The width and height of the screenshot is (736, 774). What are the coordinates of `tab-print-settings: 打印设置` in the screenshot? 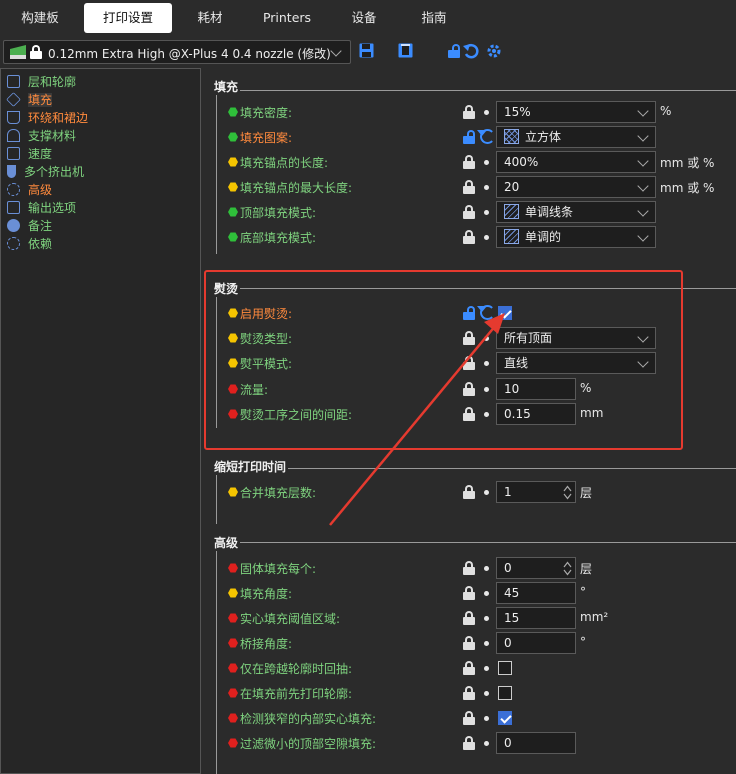 It's located at (128, 18).